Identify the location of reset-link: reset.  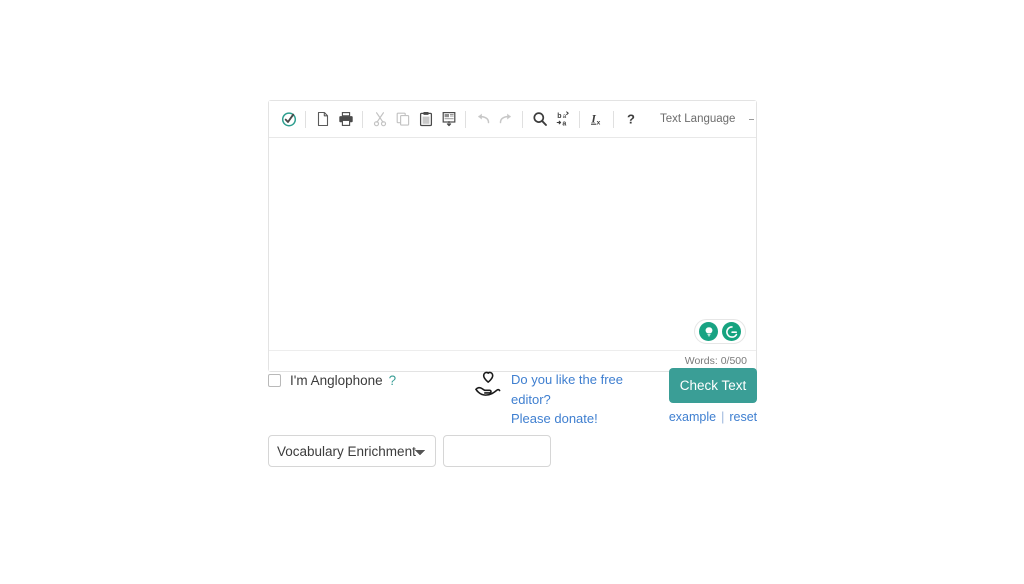
(743, 417).